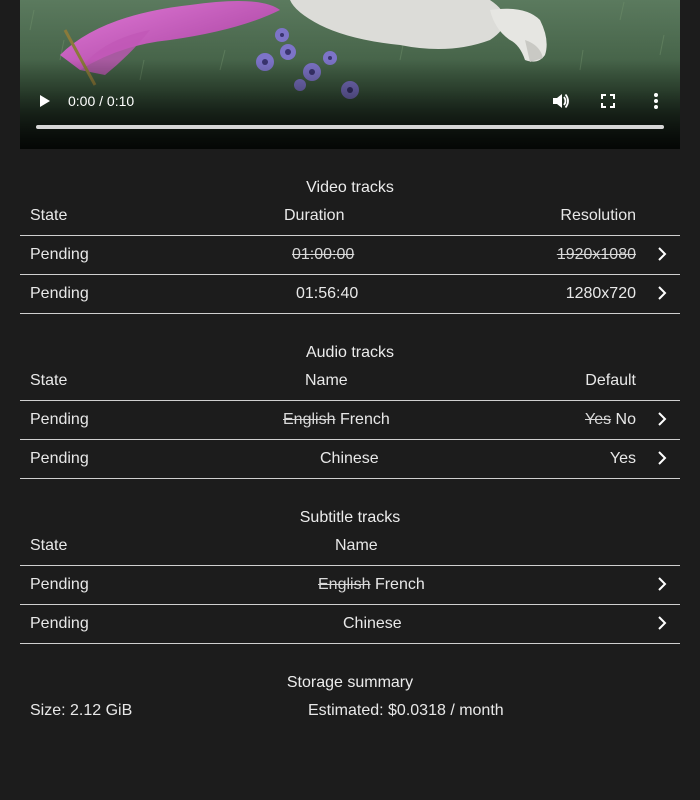 The height and width of the screenshot is (800, 700). I want to click on default-cell: Yes, so click(622, 458).